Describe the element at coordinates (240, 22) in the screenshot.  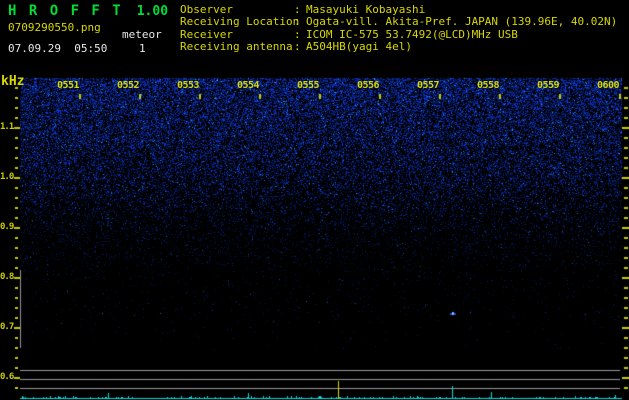
I see `info-label: Receiving Location` at that location.